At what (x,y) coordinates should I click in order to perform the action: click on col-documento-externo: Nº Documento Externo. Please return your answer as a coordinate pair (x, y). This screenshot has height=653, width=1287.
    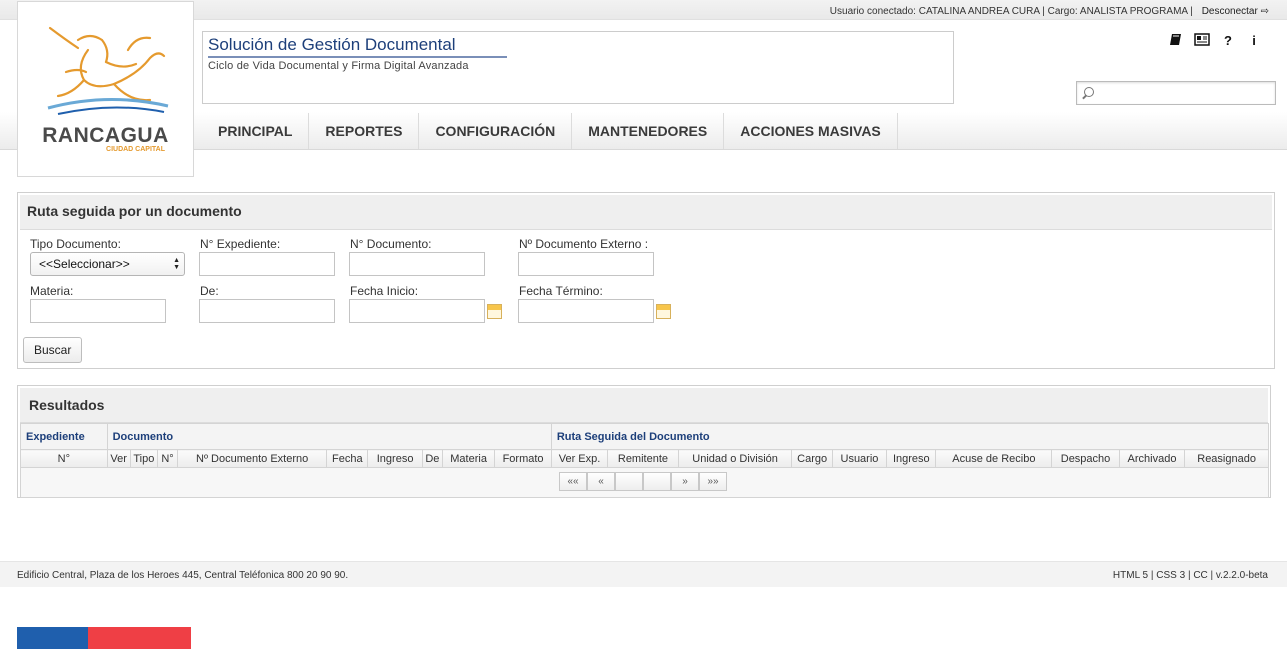
    Looking at the image, I should click on (252, 458).